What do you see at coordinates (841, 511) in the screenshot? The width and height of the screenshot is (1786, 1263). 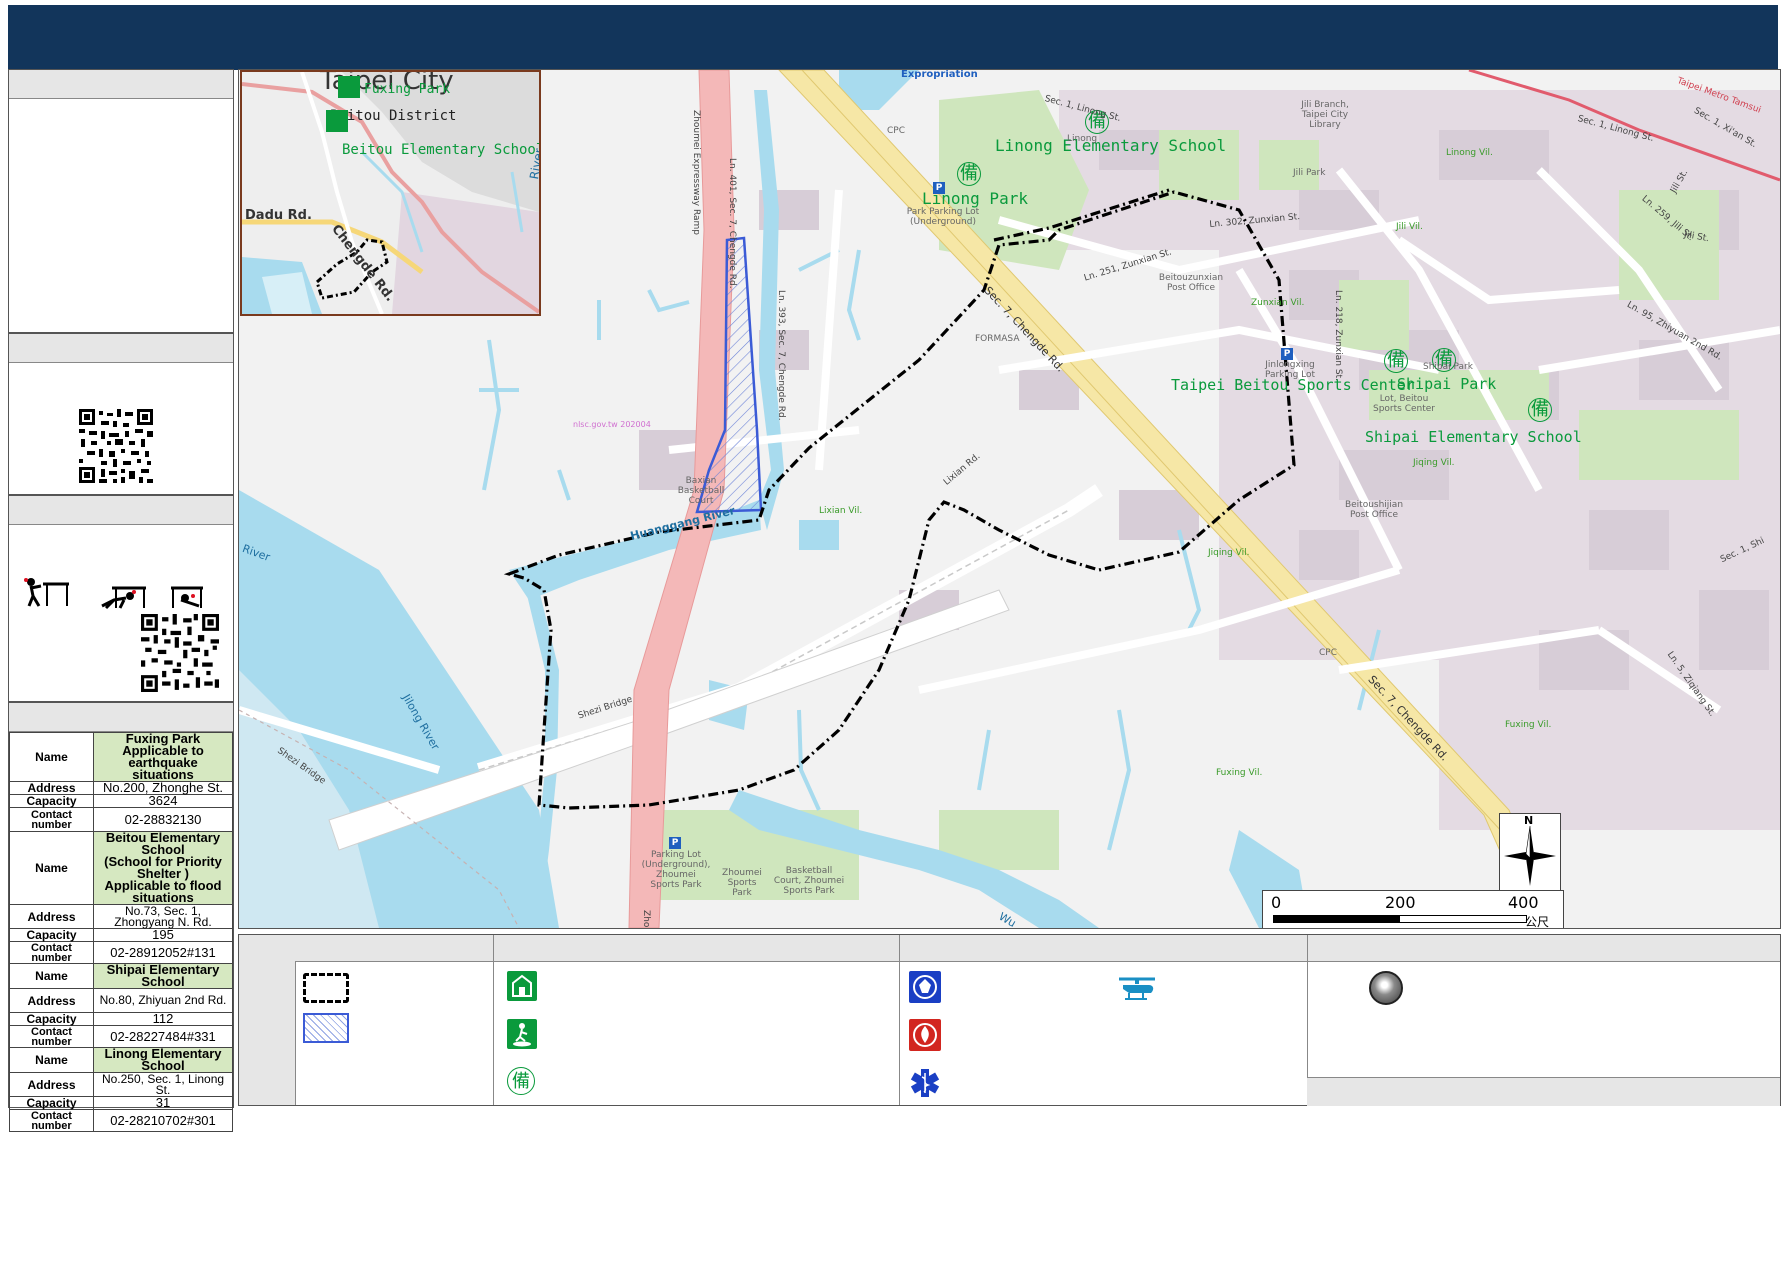 I see `village-label: Lixian Vil.` at bounding box center [841, 511].